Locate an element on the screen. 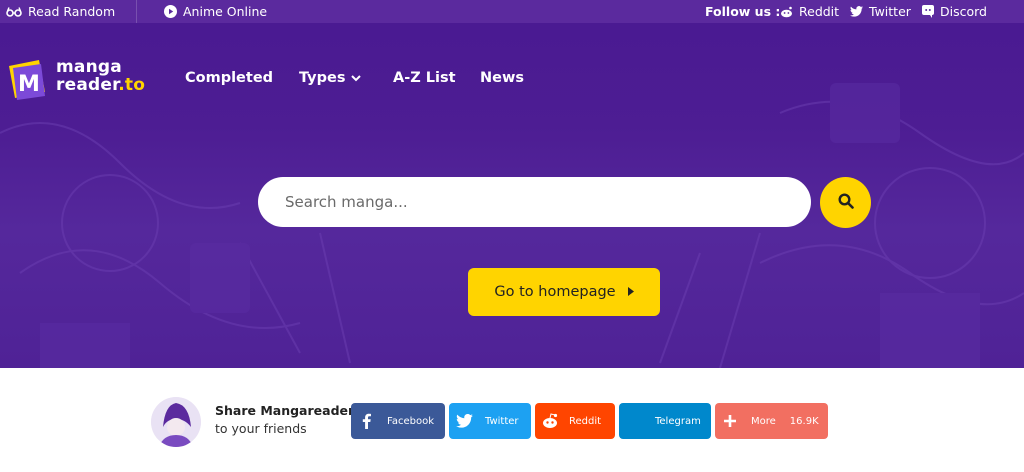 This screenshot has width=1024, height=472. search-input is located at coordinates (548, 202).